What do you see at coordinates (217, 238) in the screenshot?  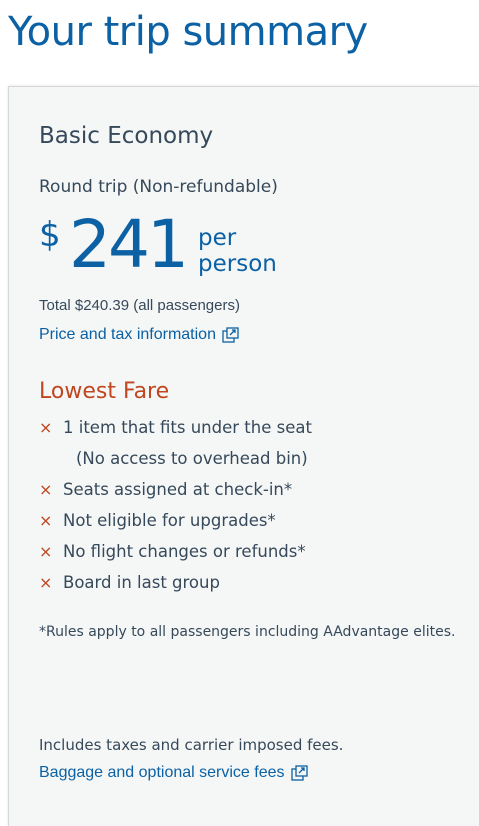 I see `price-unit-line1: per` at bounding box center [217, 238].